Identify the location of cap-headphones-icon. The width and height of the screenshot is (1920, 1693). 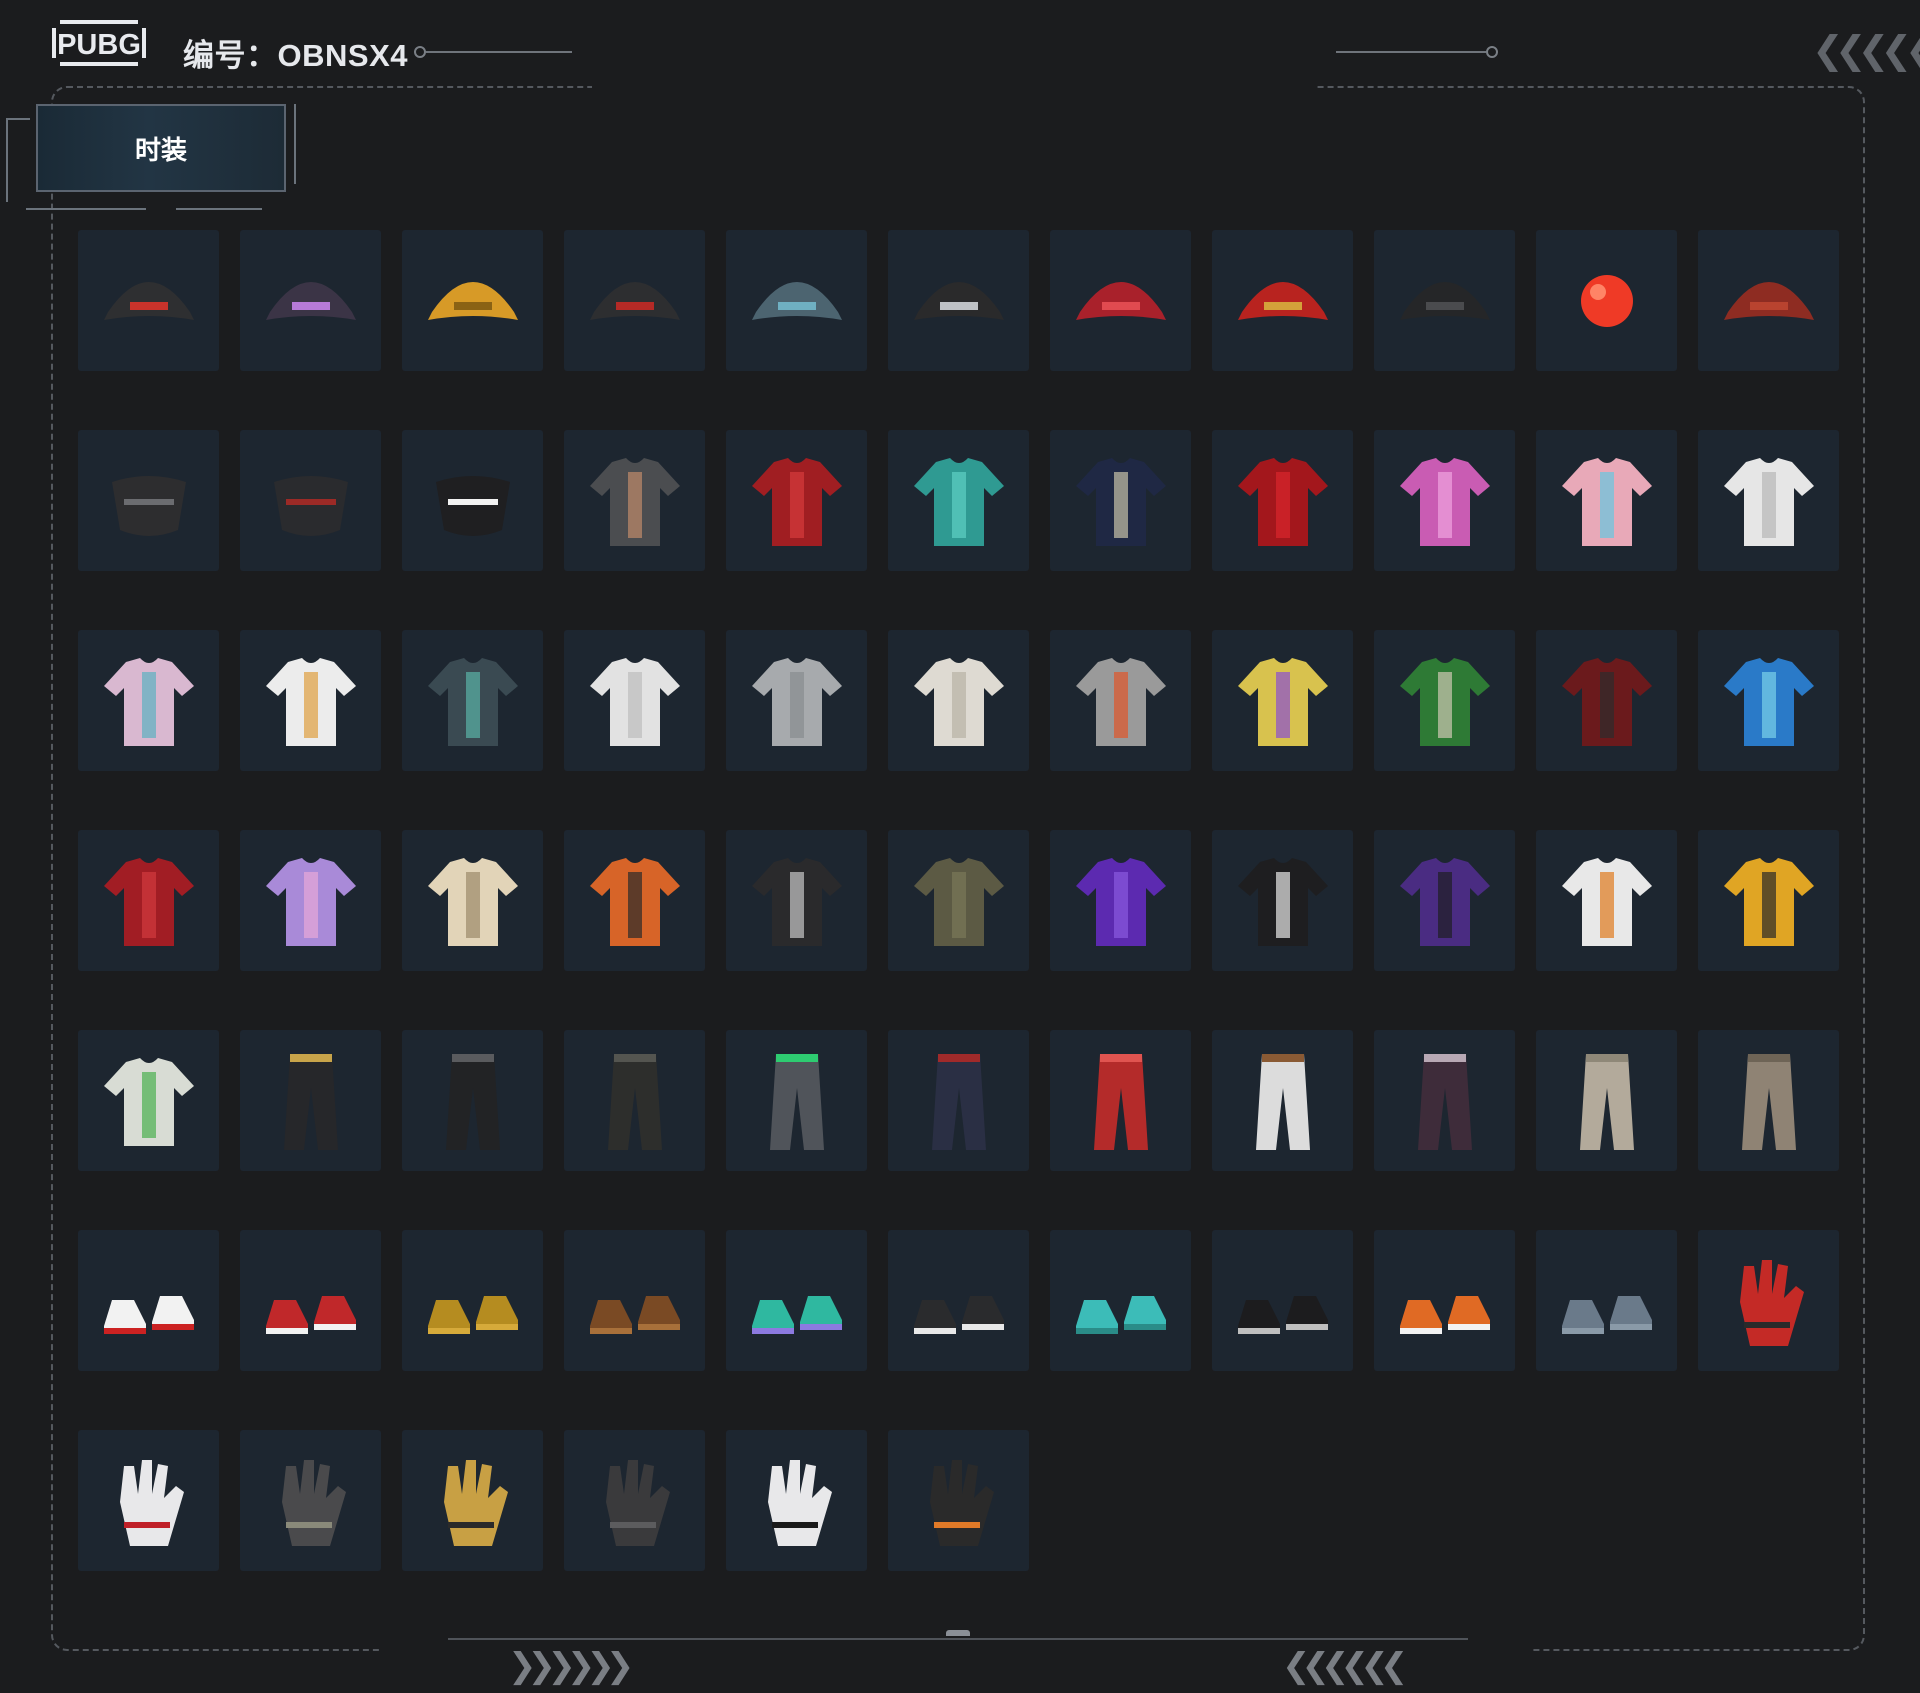
(634, 300).